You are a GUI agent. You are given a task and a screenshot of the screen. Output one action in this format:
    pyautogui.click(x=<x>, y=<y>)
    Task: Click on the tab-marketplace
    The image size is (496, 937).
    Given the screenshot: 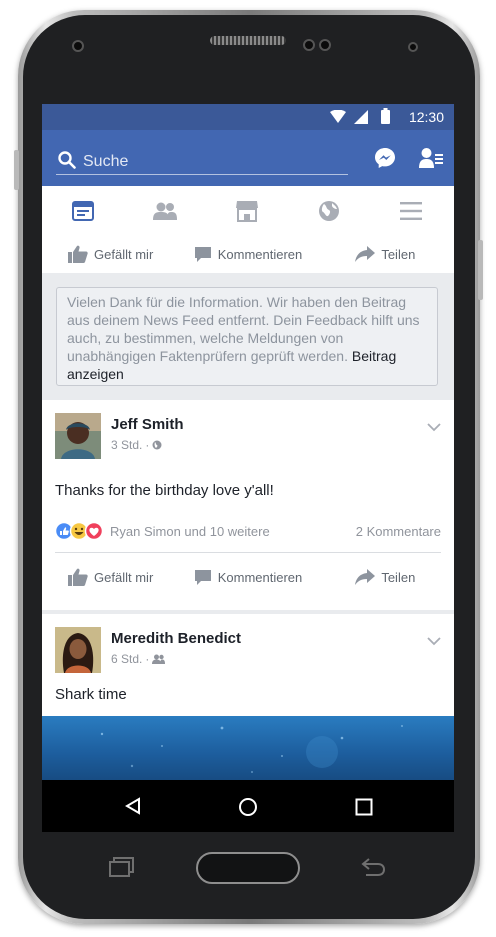 What is the action you would take?
    pyautogui.click(x=247, y=211)
    